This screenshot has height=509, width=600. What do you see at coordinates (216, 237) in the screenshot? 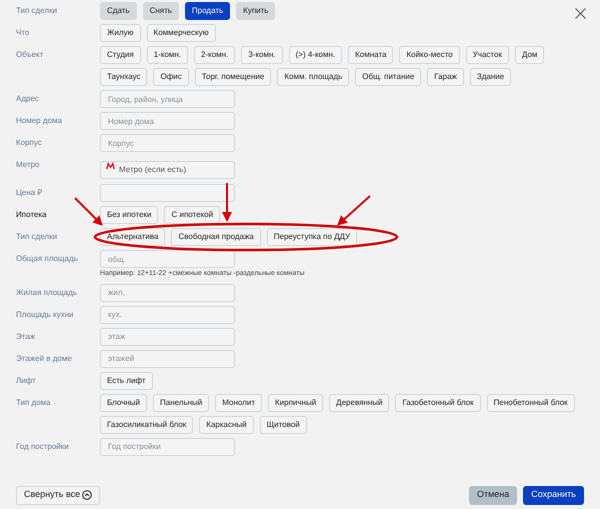
I see `option-button: Свободная продажа` at bounding box center [216, 237].